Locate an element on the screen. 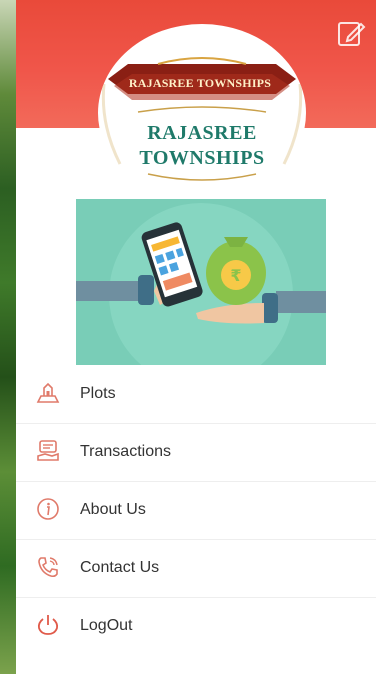  menu-label-contact-us: Contact Us is located at coordinates (120, 567).